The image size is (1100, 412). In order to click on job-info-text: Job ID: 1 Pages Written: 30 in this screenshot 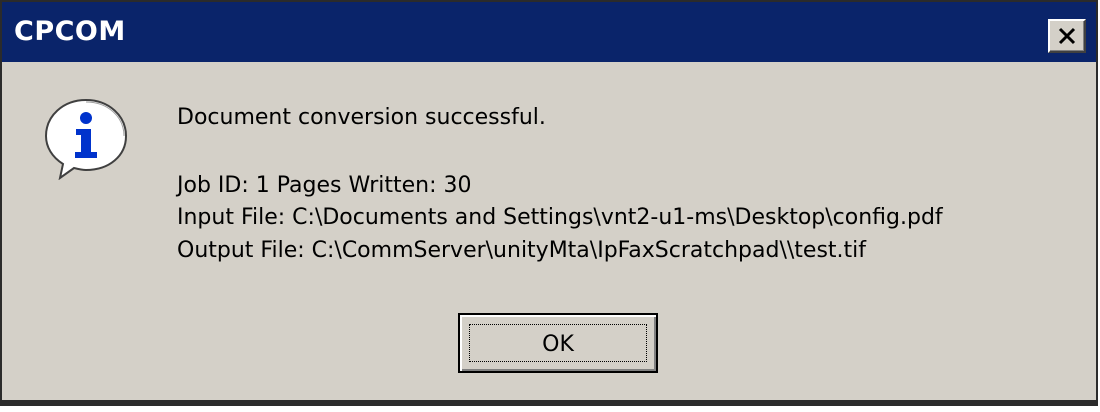, I will do `click(324, 185)`.